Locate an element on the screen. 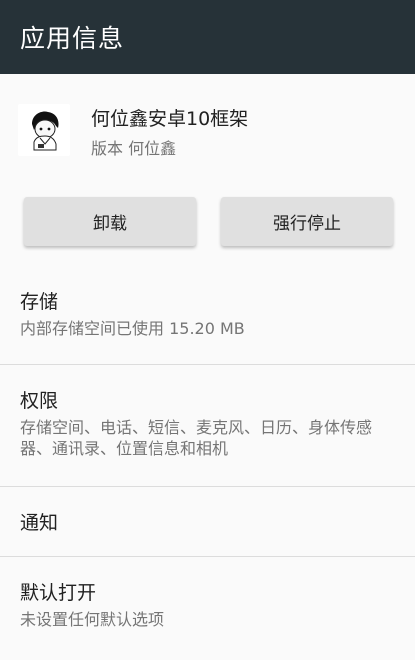 The image size is (415, 660). force-stop-button: 强行停止 is located at coordinates (307, 221).